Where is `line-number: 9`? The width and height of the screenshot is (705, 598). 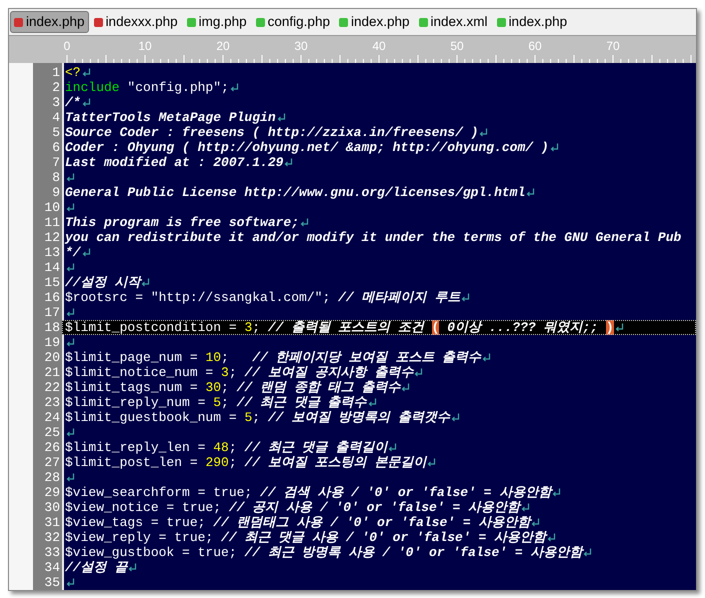 line-number: 9 is located at coordinates (56, 192).